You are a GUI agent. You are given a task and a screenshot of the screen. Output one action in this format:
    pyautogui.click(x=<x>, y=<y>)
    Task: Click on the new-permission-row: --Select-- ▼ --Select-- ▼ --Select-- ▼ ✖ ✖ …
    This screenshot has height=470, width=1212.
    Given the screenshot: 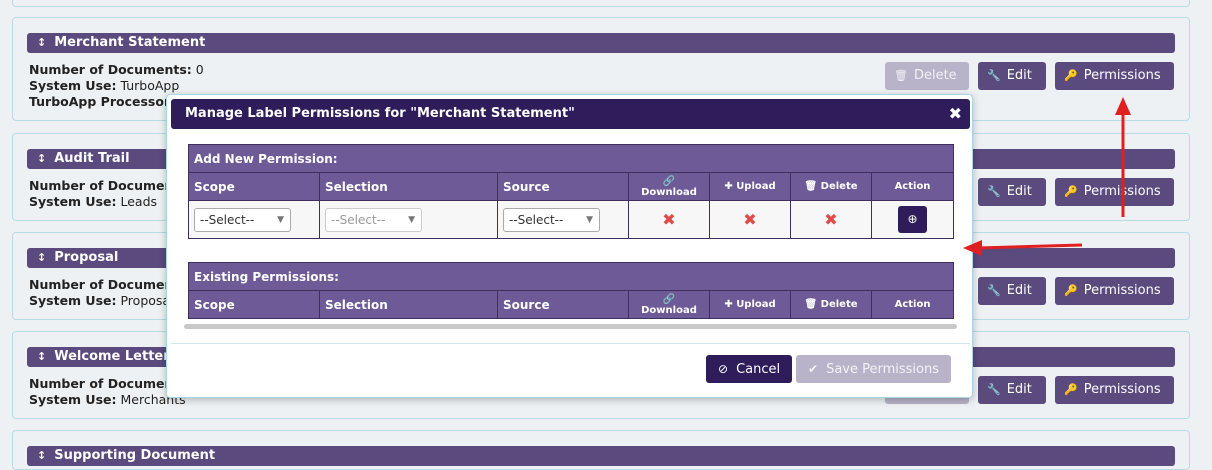 What is the action you would take?
    pyautogui.click(x=571, y=219)
    